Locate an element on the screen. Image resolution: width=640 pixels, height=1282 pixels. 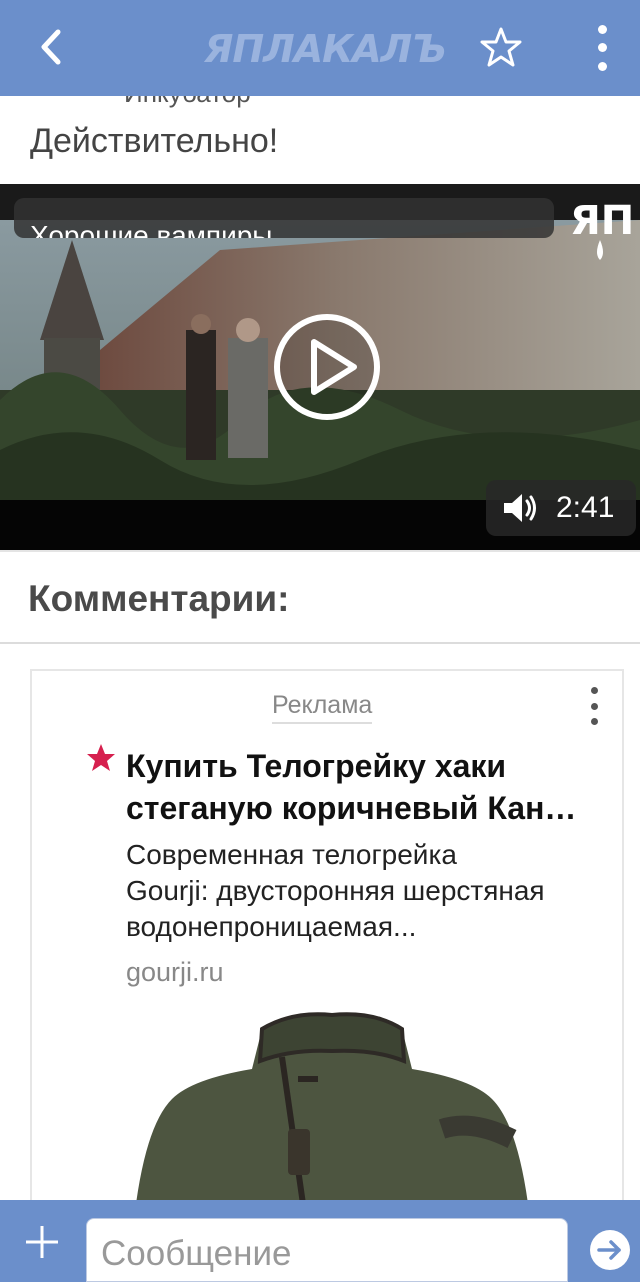
plus-icon is located at coordinates (42, 1242).